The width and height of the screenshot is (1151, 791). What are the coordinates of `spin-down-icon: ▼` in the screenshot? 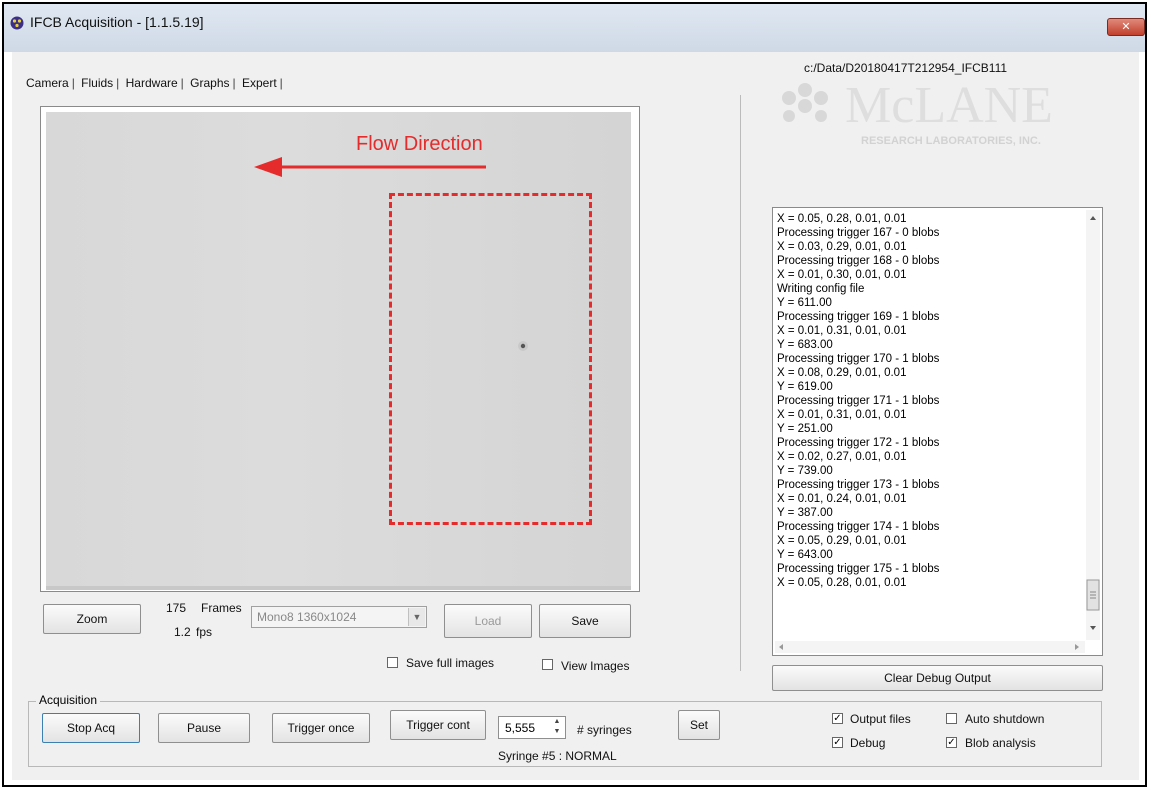 It's located at (557, 732).